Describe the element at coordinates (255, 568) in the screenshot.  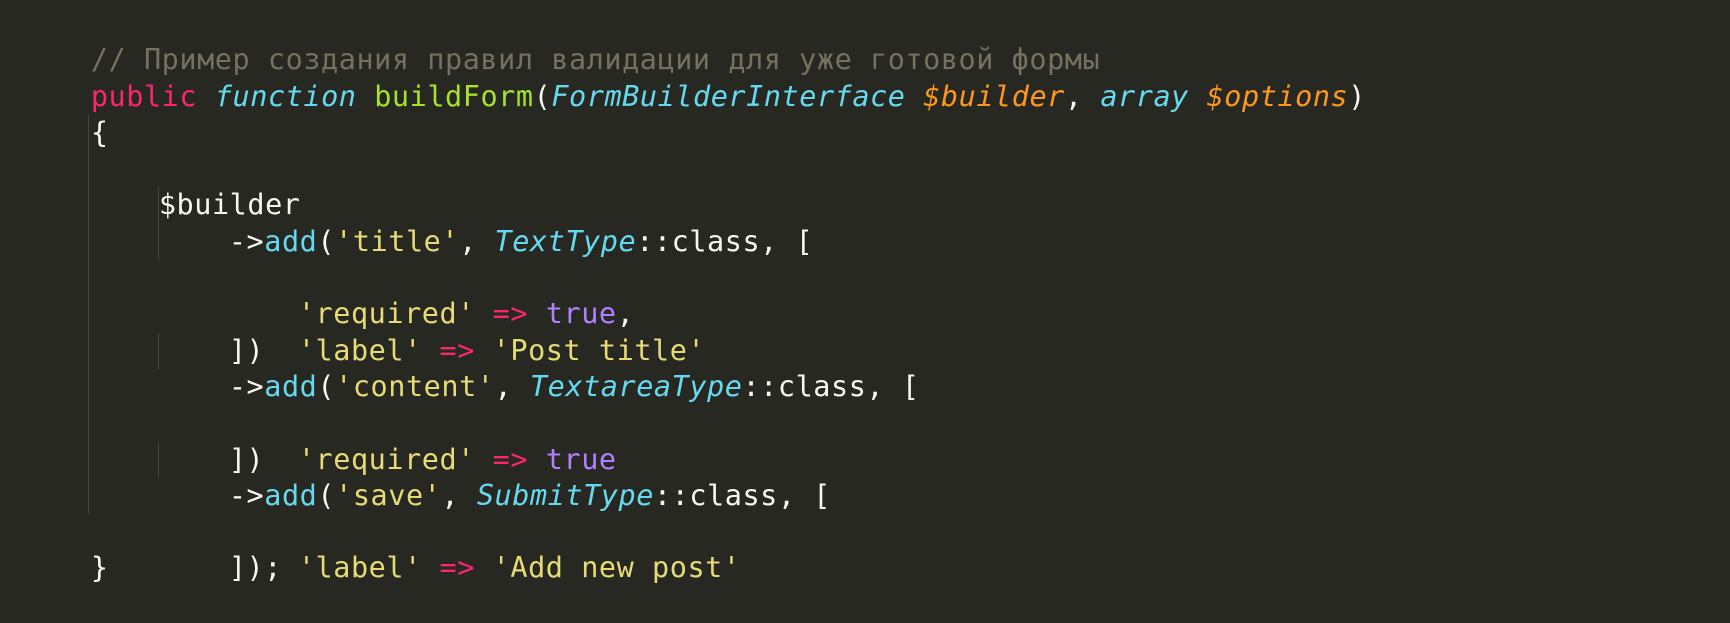
I see `array-close-semicolon: ]);` at that location.